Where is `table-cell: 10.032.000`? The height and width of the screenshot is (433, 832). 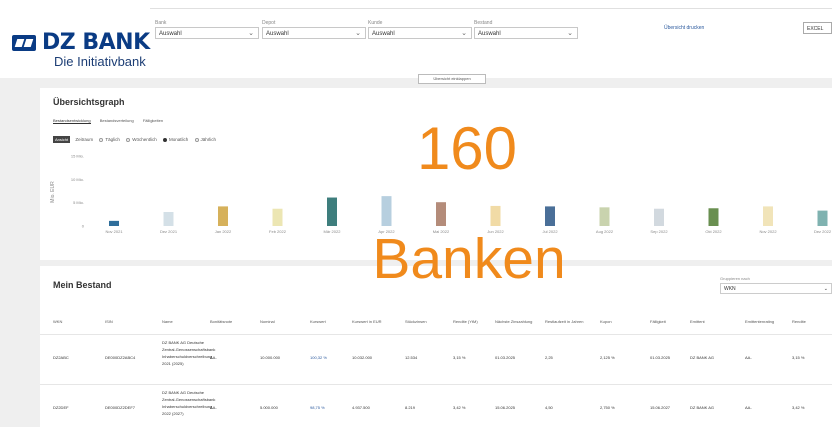 table-cell: 10.032.000 is located at coordinates (362, 357).